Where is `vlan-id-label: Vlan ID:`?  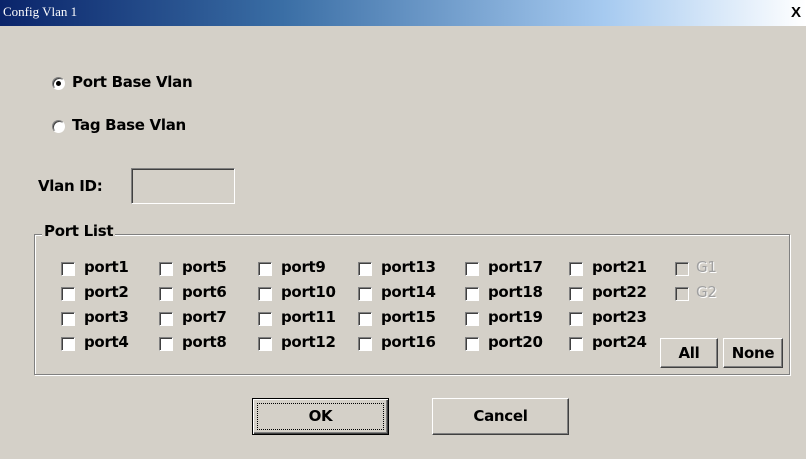
vlan-id-label: Vlan ID: is located at coordinates (70, 186).